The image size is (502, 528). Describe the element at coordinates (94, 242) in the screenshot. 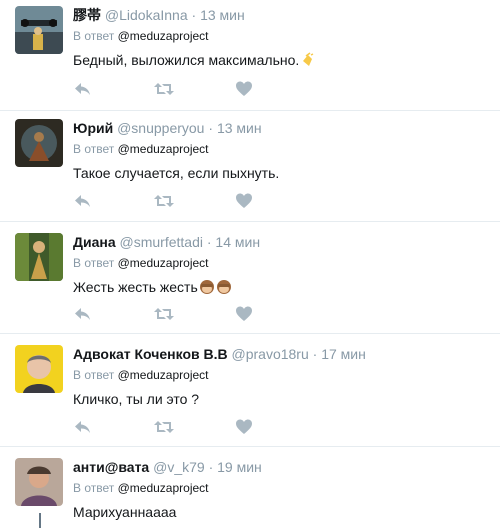

I see `display-name: Диана` at that location.